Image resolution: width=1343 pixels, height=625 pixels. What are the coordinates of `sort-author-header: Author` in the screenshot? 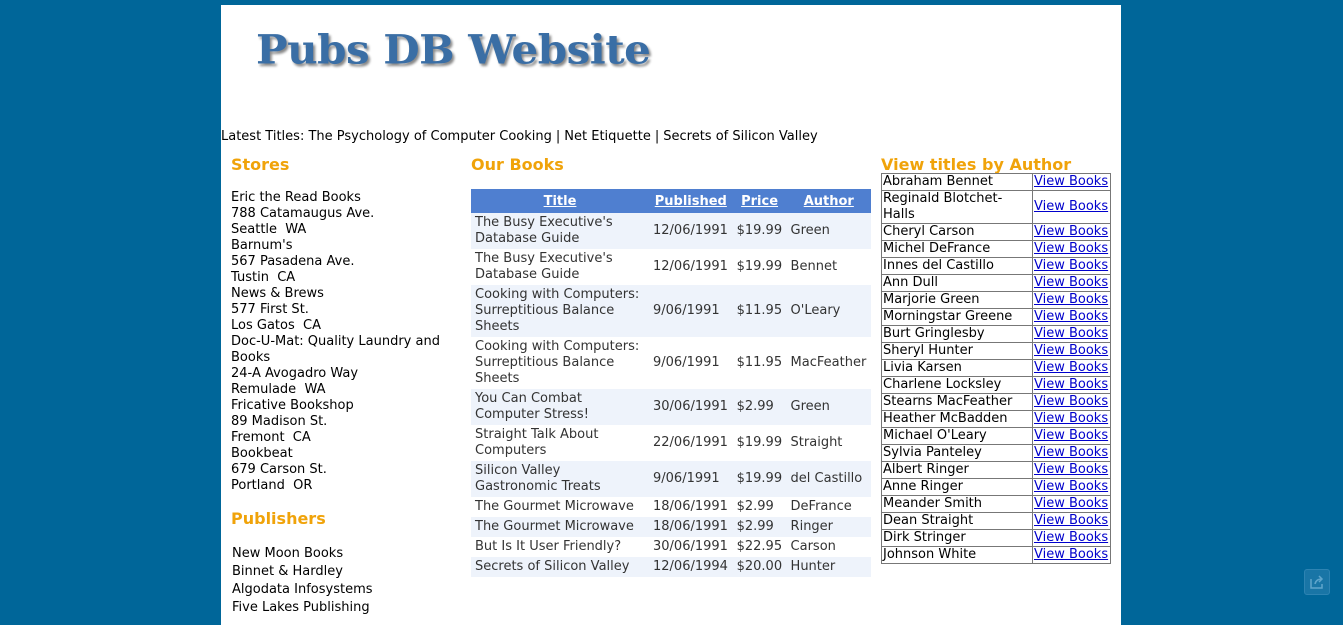 It's located at (828, 201).